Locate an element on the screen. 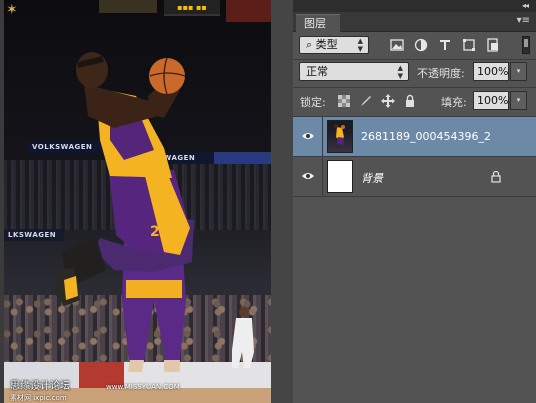  blend-mode-value: 正常 is located at coordinates (317, 71).